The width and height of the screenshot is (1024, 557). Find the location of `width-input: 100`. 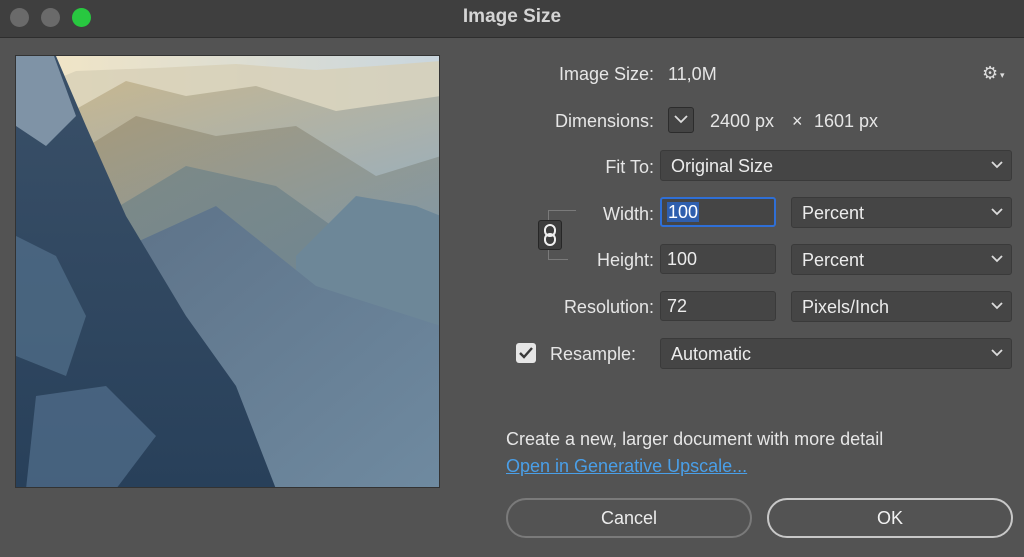

width-input: 100 is located at coordinates (718, 212).